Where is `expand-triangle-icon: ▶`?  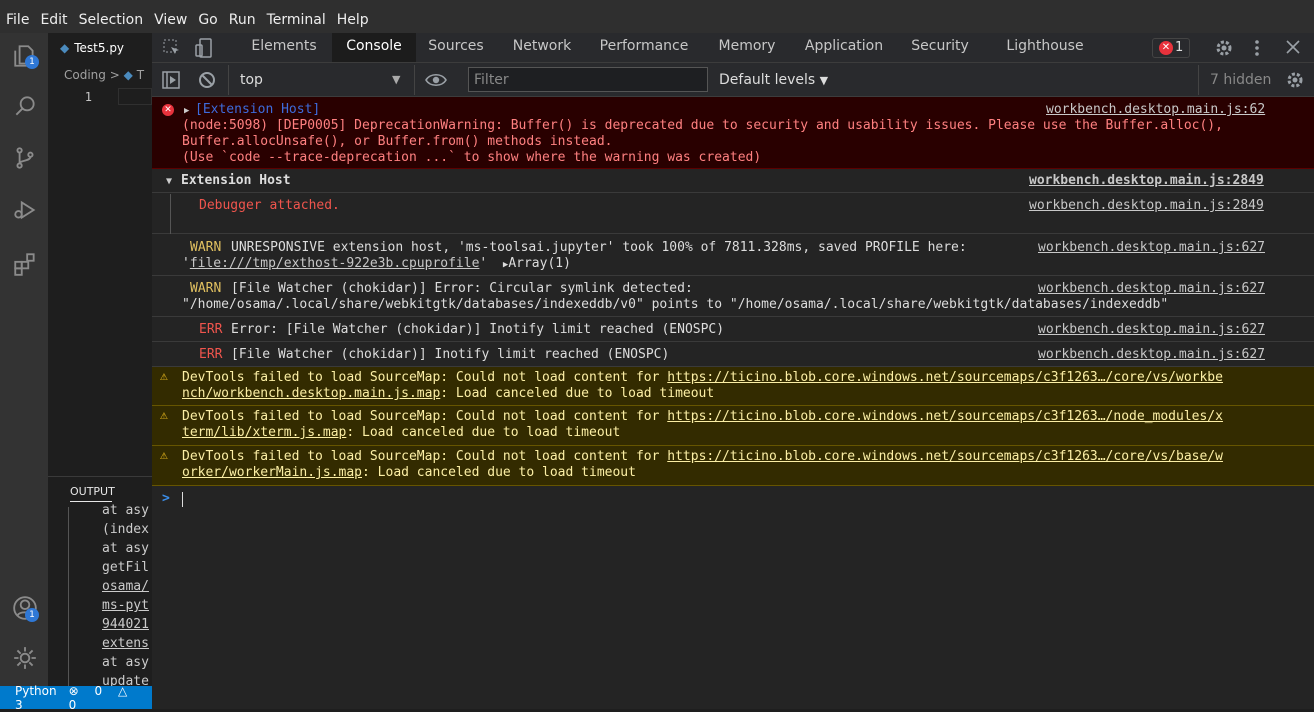 expand-triangle-icon: ▶ is located at coordinates (186, 111).